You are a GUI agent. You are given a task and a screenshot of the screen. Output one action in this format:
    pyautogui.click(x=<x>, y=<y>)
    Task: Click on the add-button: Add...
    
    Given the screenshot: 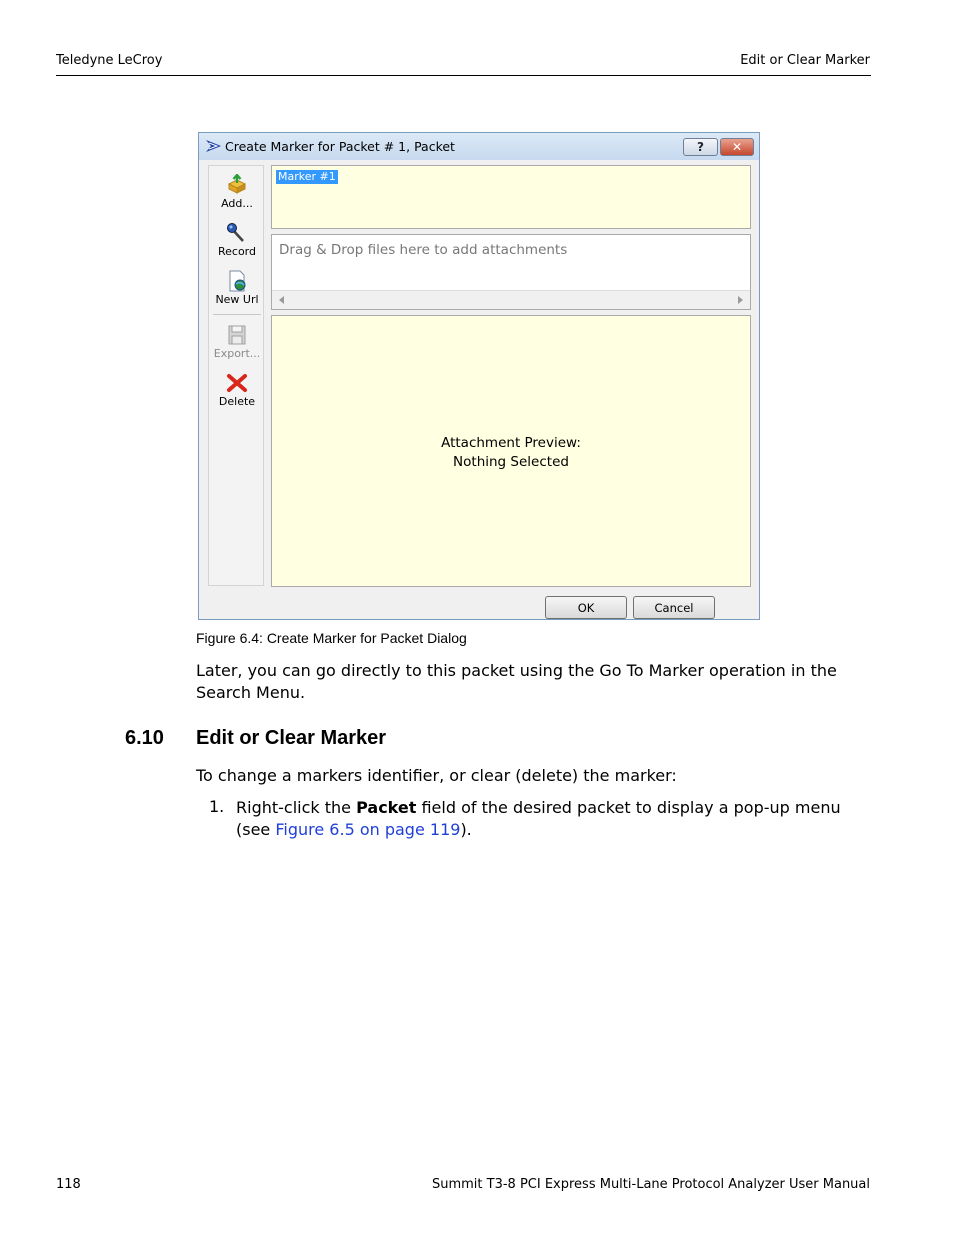 What is the action you would take?
    pyautogui.click(x=237, y=192)
    